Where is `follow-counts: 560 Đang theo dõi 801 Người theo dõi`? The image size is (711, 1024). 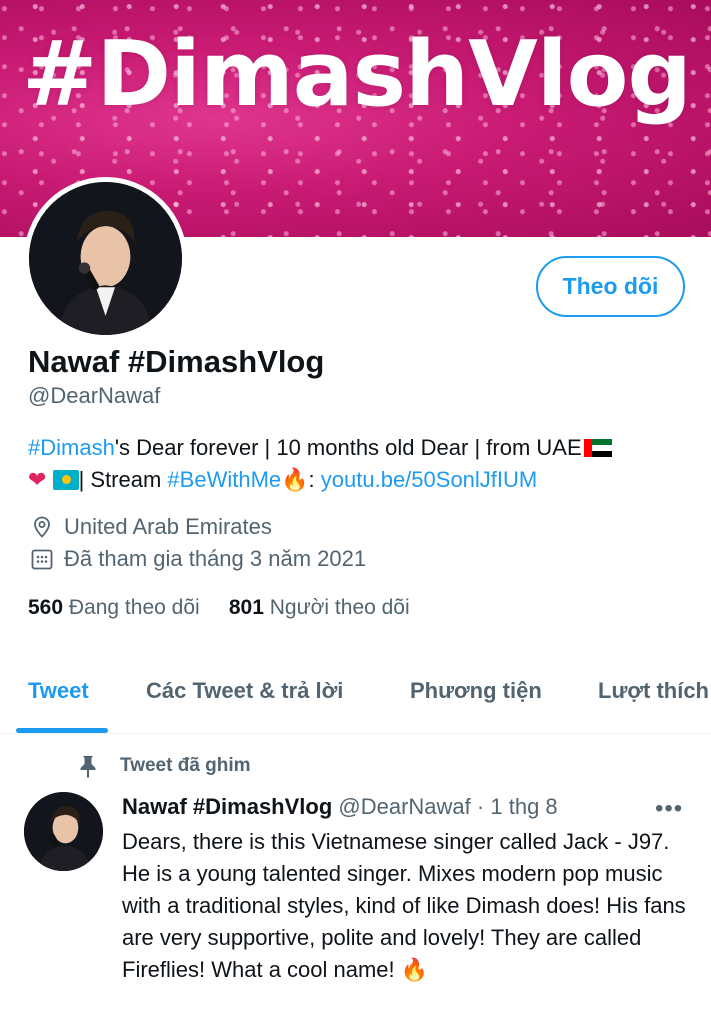 follow-counts: 560 Đang theo dõi 801 Người theo dõi is located at coordinates (219, 608).